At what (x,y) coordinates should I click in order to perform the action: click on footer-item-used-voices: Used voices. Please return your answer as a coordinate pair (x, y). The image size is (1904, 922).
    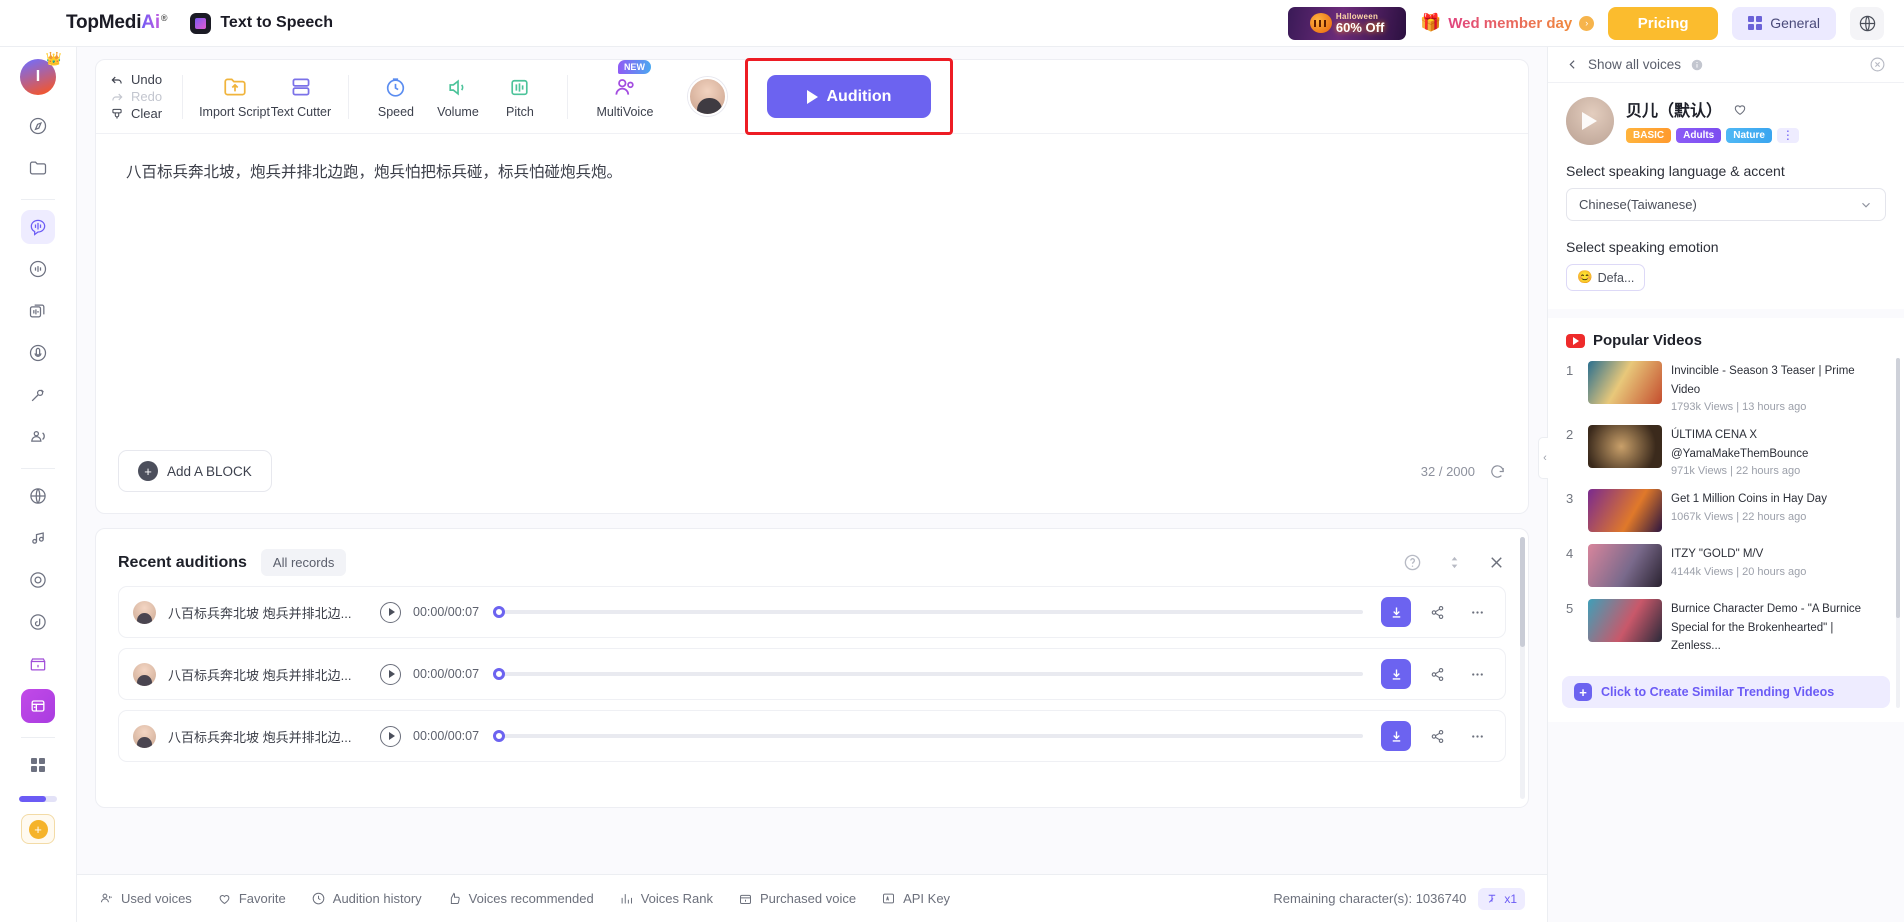
    Looking at the image, I should click on (145, 898).